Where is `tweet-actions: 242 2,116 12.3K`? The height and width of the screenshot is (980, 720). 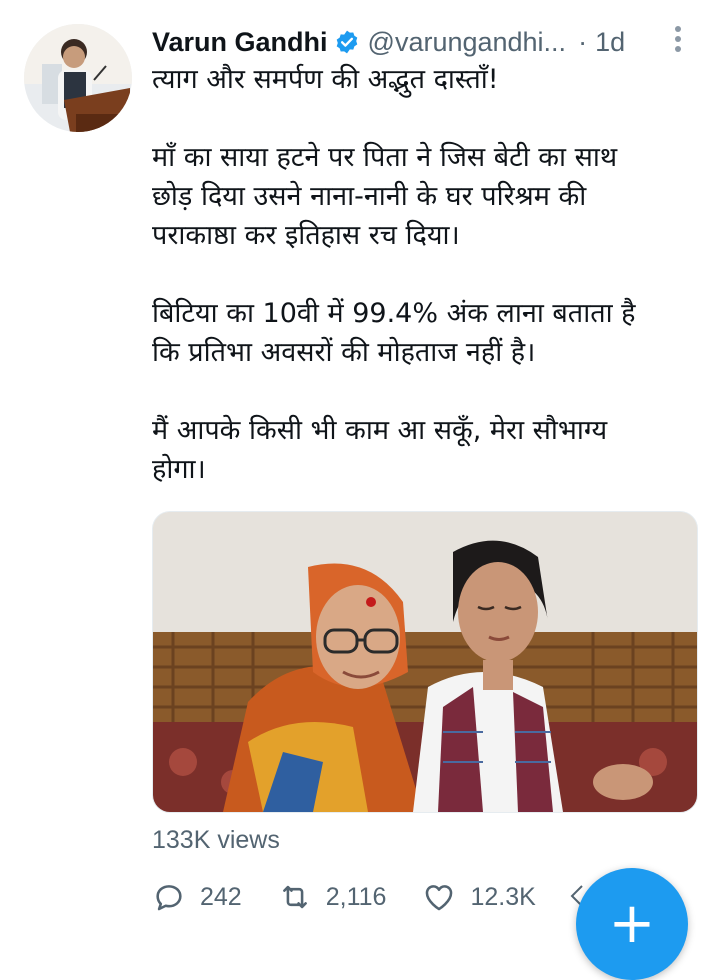
tweet-actions: 242 2,116 12.3K is located at coordinates (362, 897).